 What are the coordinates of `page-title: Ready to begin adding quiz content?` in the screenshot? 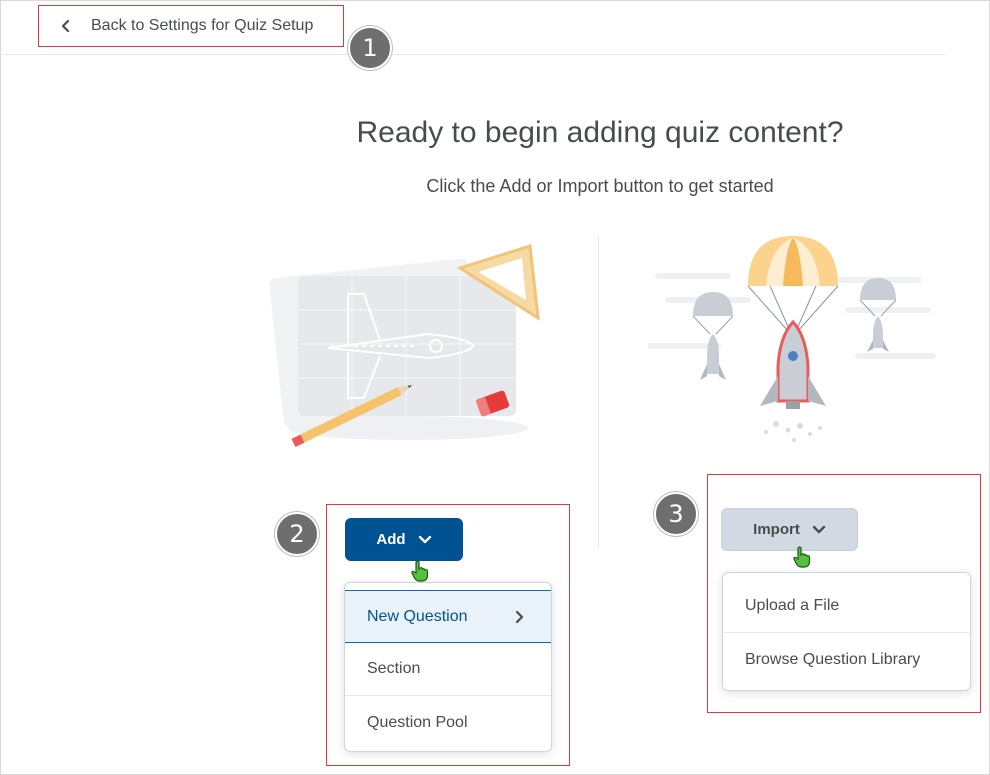 It's located at (600, 132).